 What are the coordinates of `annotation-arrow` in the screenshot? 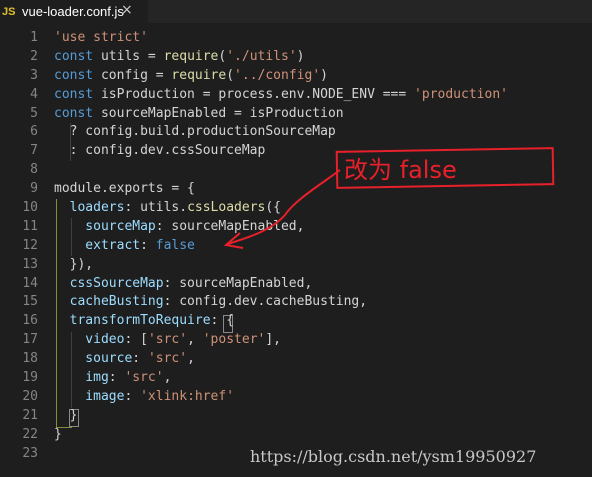 It's located at (284, 207).